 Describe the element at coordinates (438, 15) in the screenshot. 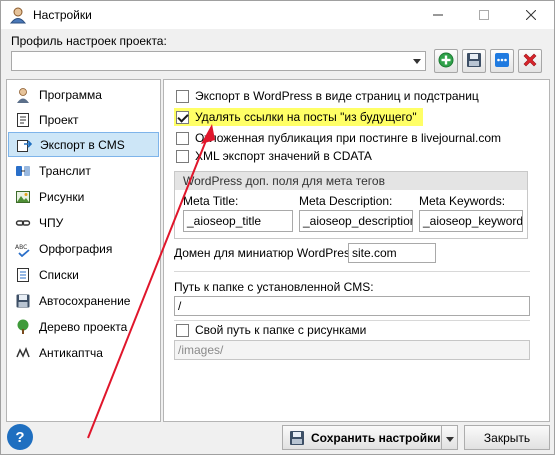

I see `minimize-button` at that location.